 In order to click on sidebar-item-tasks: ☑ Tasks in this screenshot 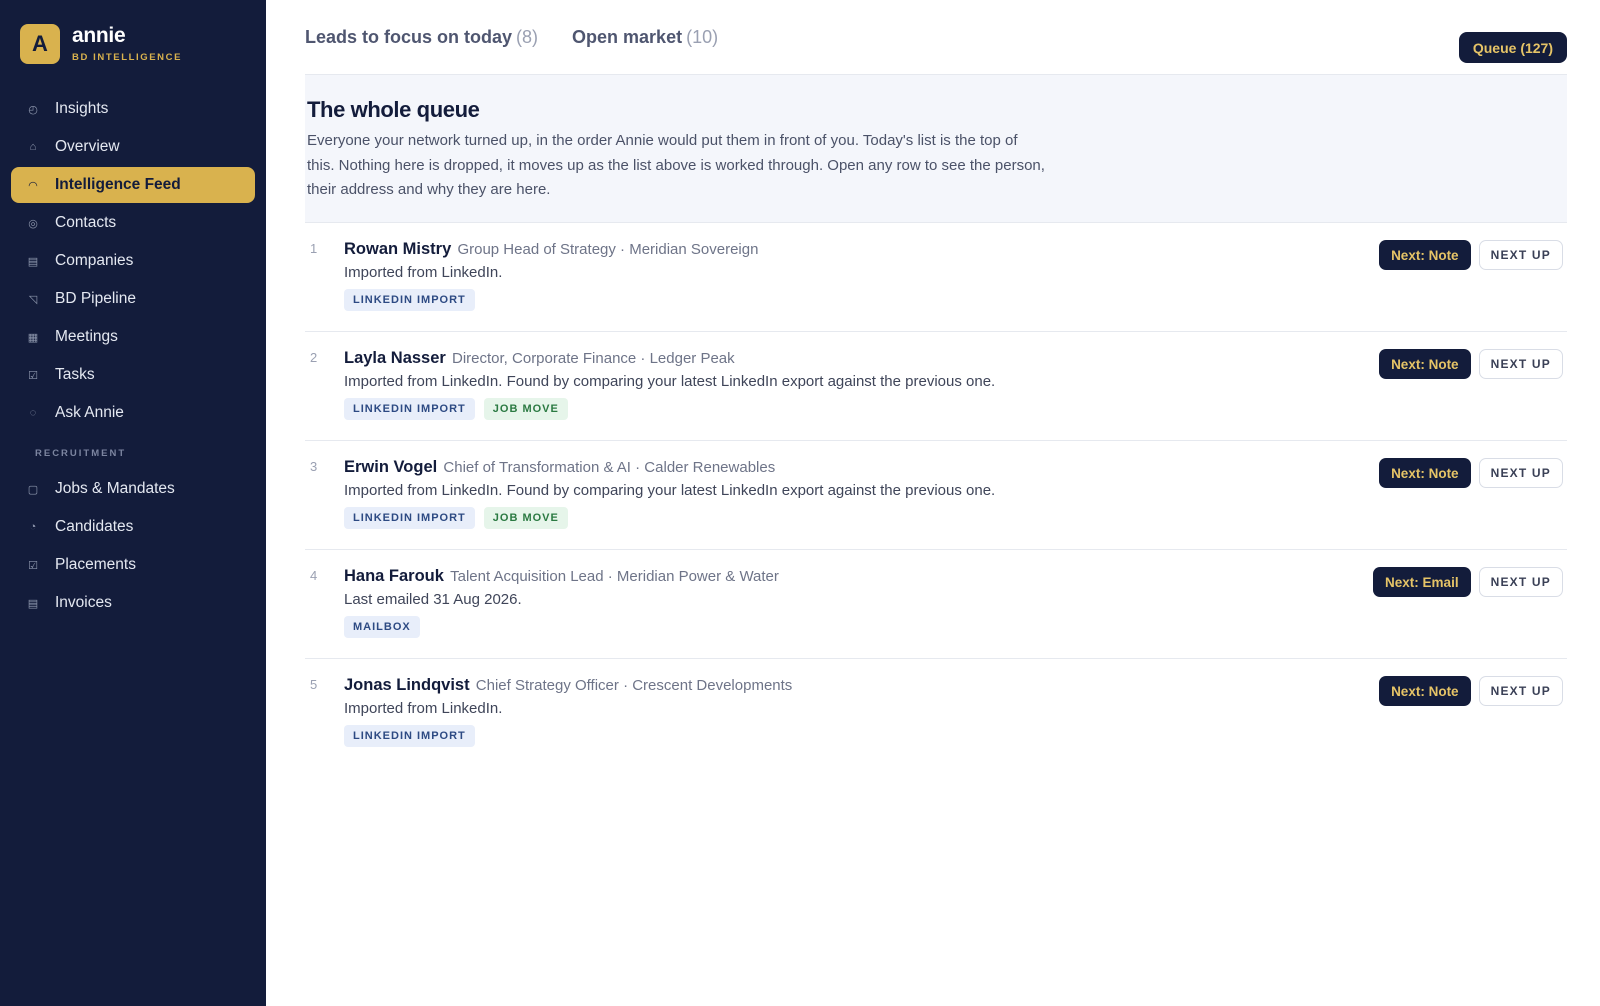, I will do `click(133, 375)`.